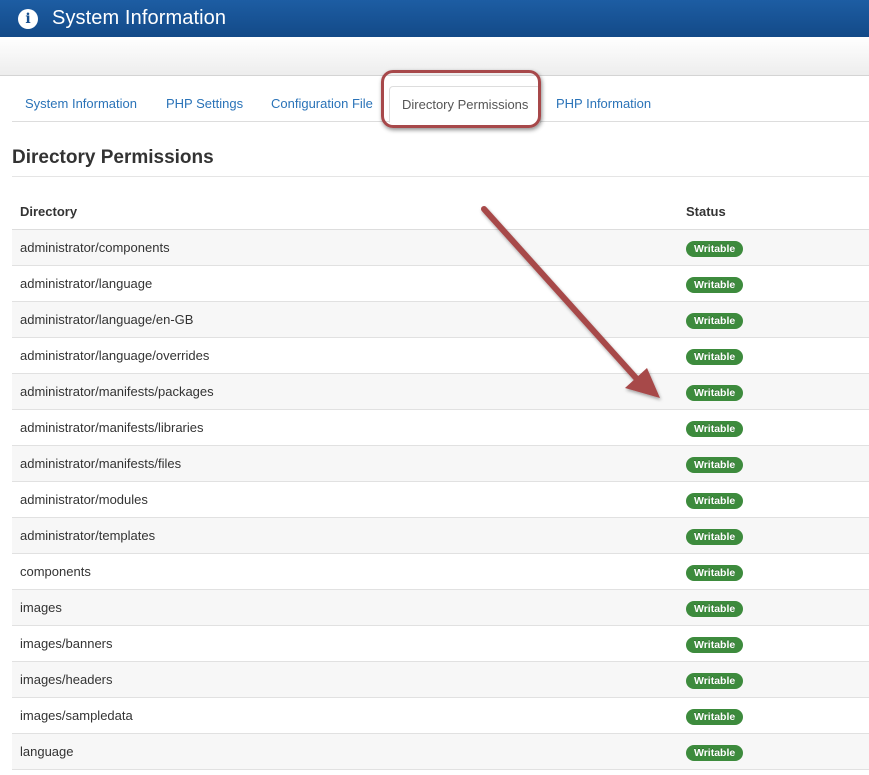 This screenshot has height=775, width=869. Describe the element at coordinates (86, 283) in the screenshot. I see `directory-path: administrator/language` at that location.